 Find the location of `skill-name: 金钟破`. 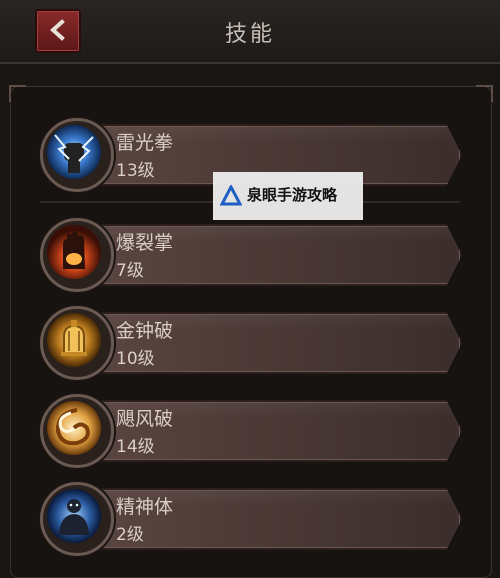

skill-name: 金钟破 is located at coordinates (145, 331).